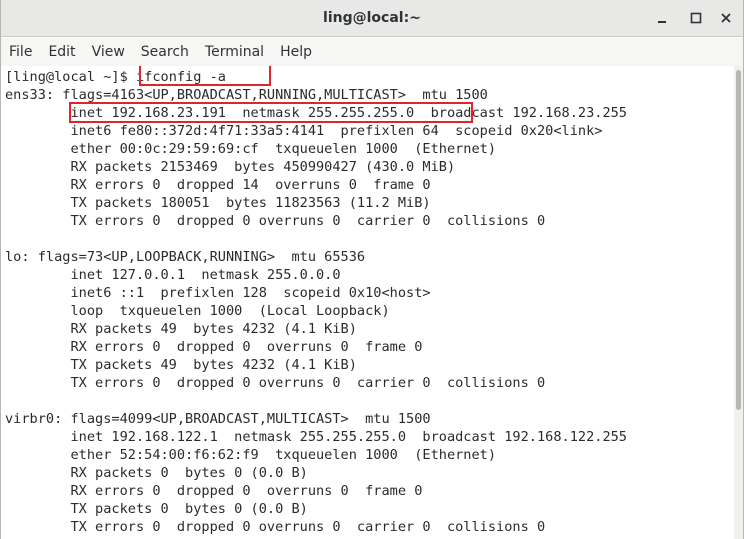 This screenshot has height=539, width=744. I want to click on title-bar: ling@local:~, so click(372, 18).